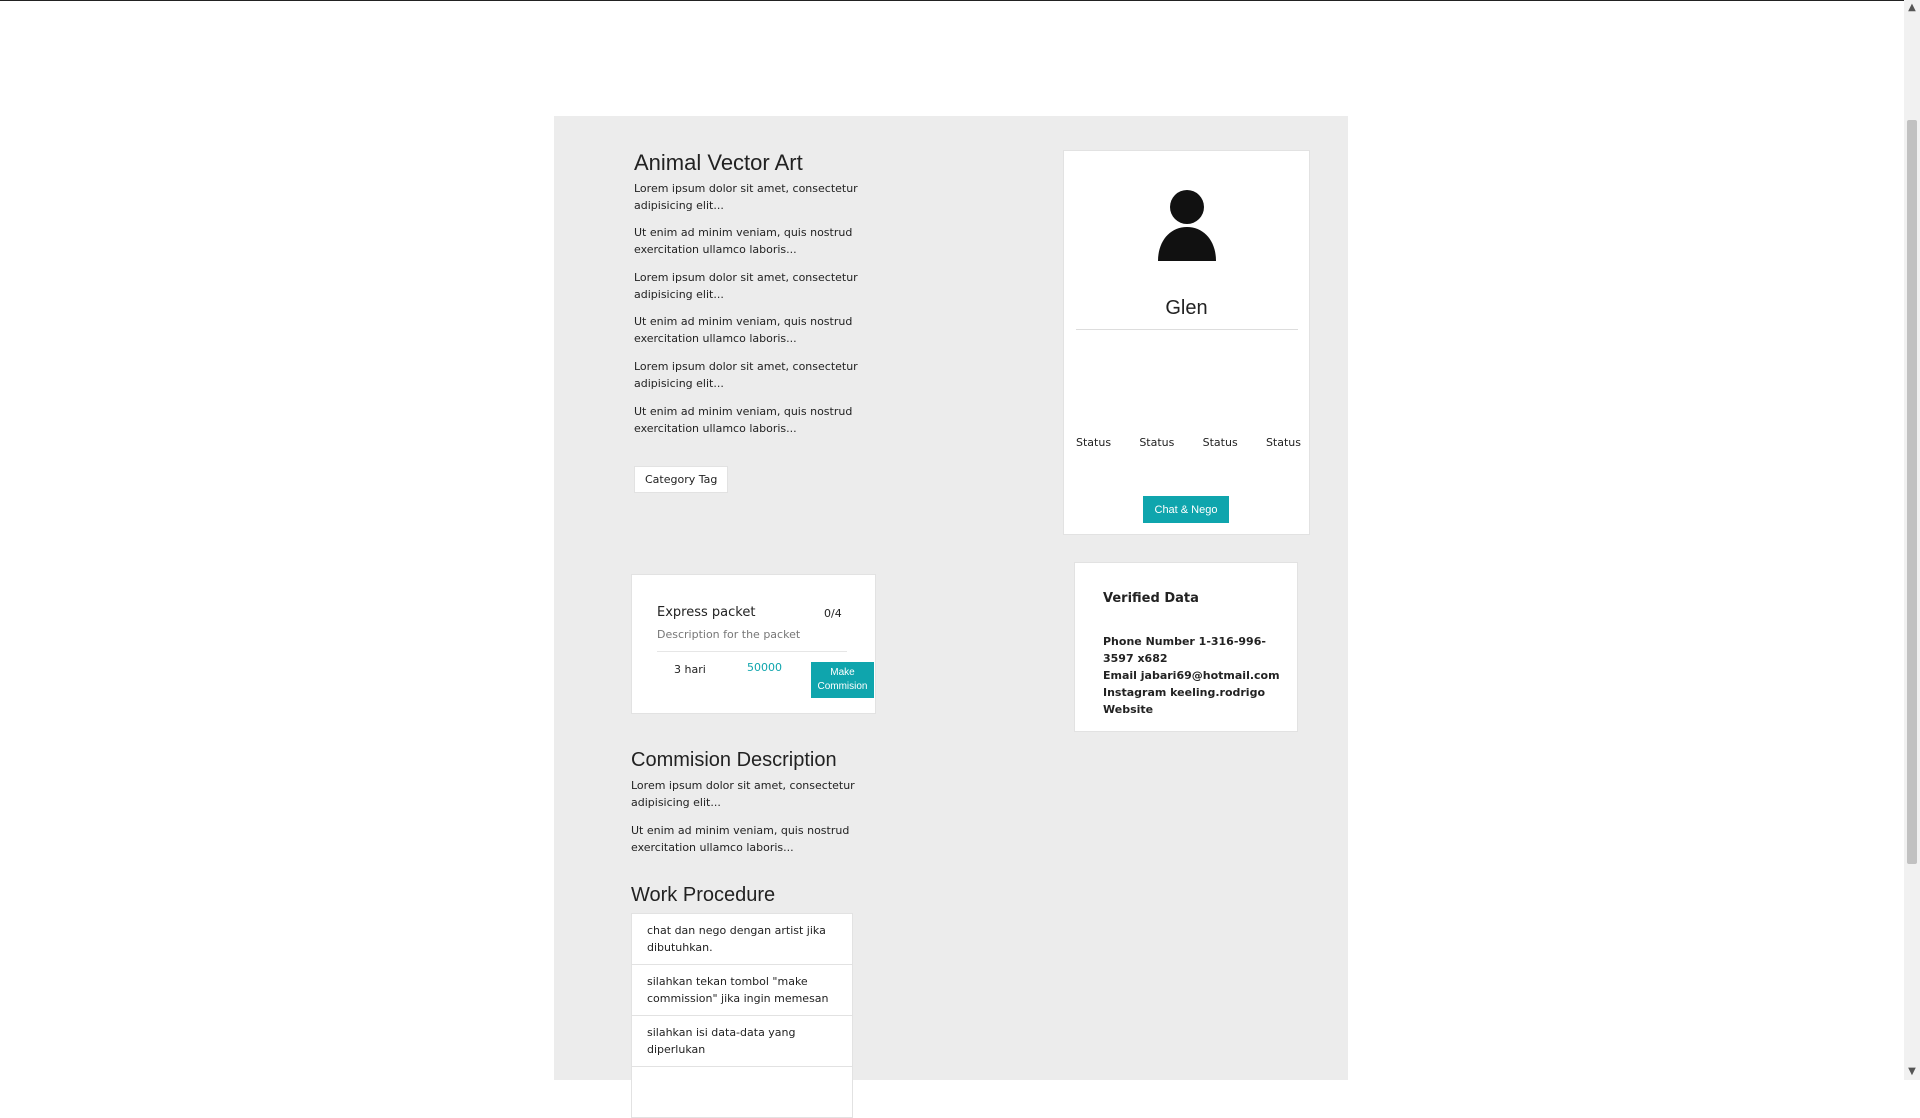  I want to click on artist-name: Glen, so click(1186, 308).